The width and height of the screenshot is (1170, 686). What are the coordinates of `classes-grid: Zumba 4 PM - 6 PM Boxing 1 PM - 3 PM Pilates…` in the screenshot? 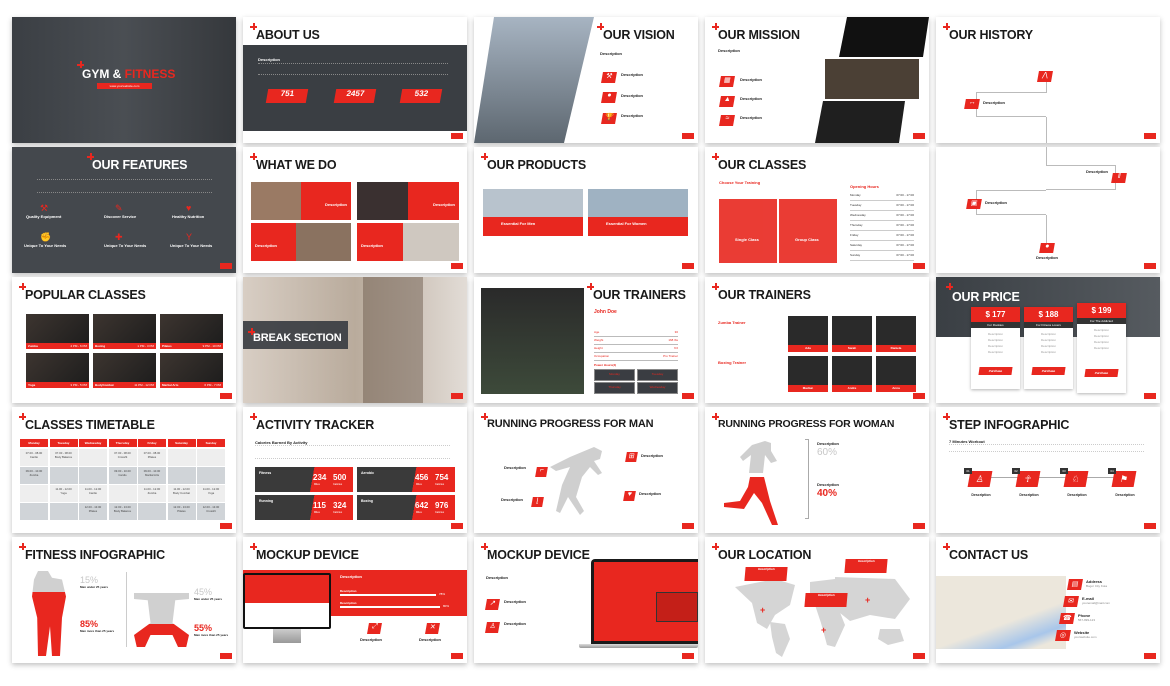 It's located at (125, 351).